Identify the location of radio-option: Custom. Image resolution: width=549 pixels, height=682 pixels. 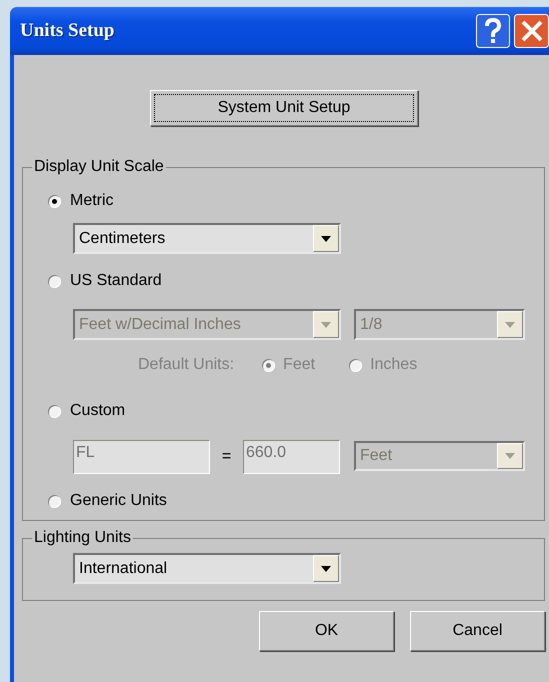
(296, 411).